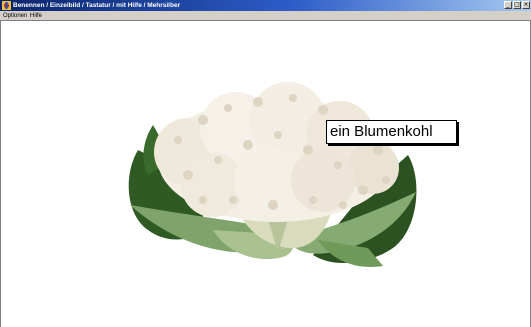  I want to click on menu-bar: Optionen Hilfe, so click(265, 16).